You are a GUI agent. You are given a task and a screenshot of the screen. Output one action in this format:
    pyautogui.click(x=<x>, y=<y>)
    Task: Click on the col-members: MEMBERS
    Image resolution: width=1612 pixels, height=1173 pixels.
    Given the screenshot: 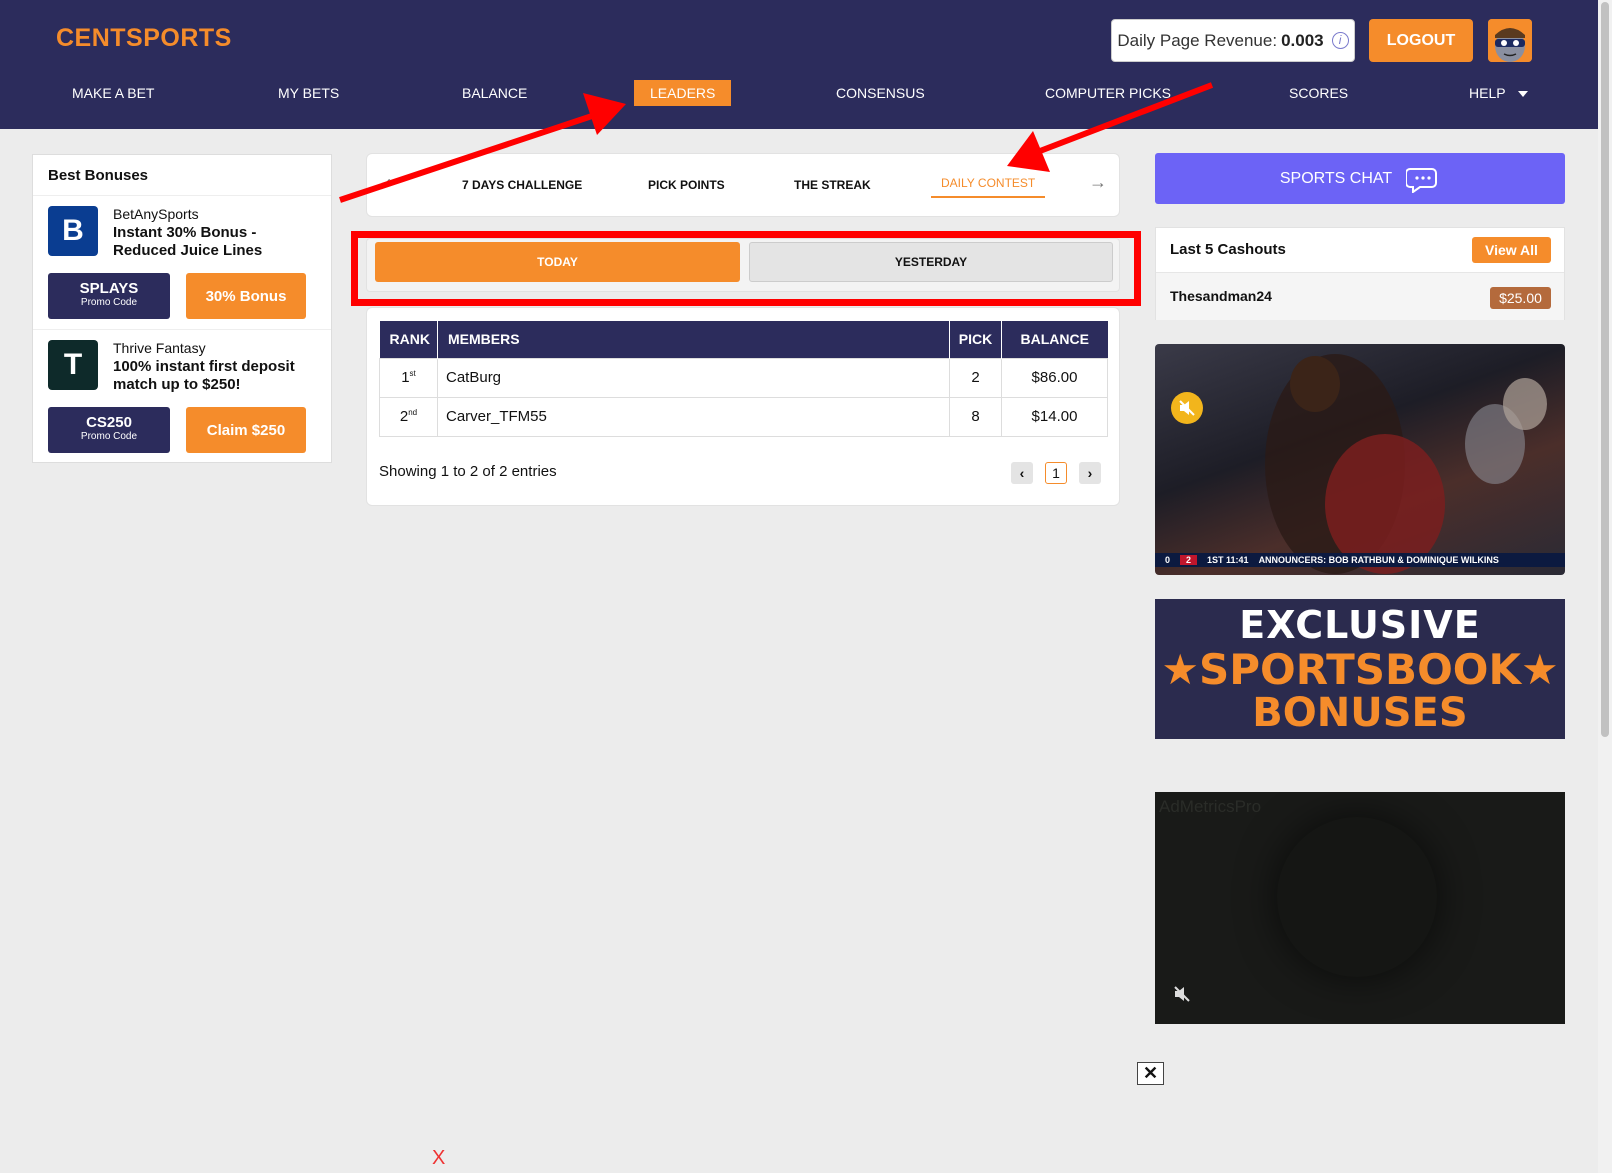 What is the action you would take?
    pyautogui.click(x=693, y=339)
    